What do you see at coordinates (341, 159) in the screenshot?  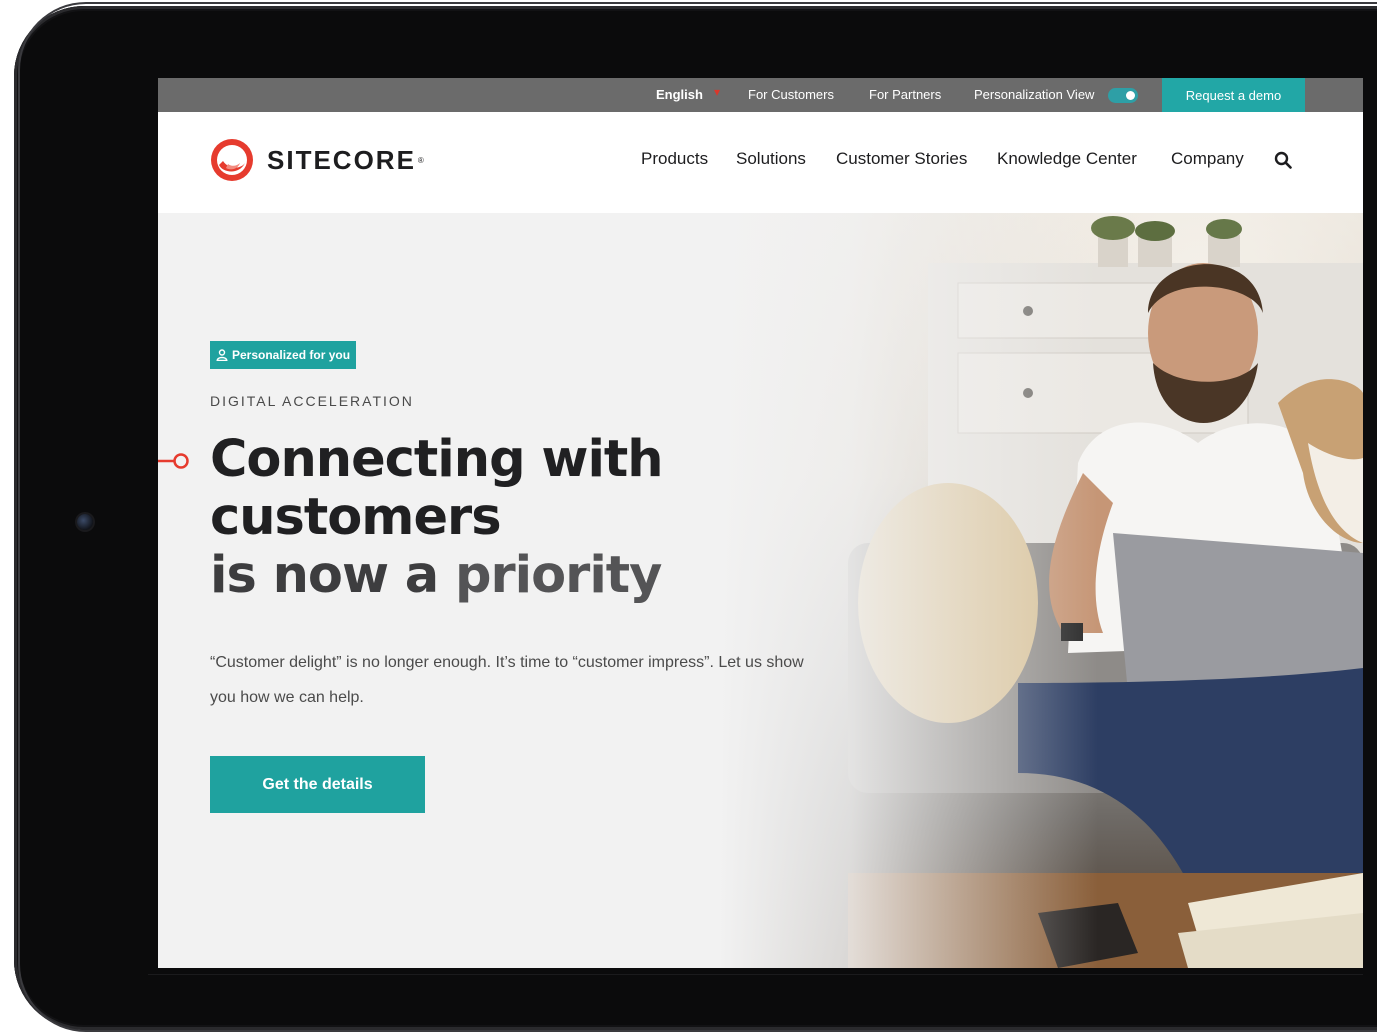 I see `logo-wordmark: SITECORE` at bounding box center [341, 159].